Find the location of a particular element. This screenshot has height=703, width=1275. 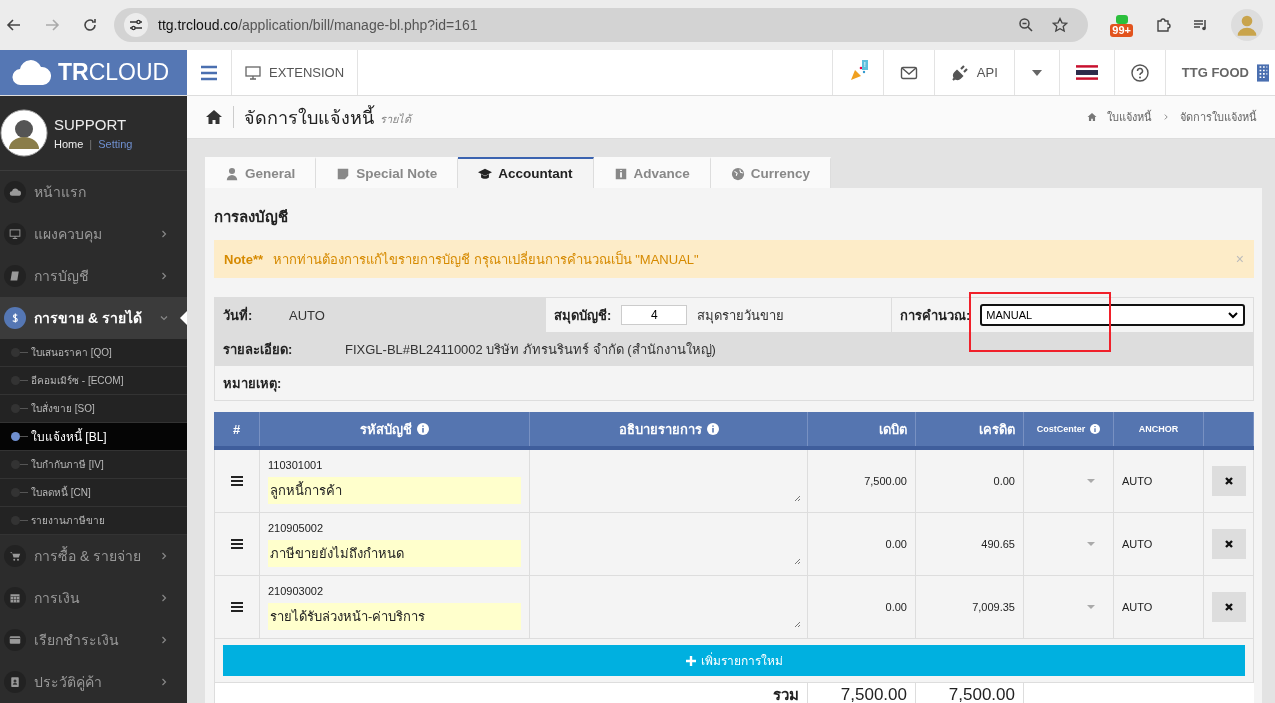

column-header: # is located at coordinates (237, 429).